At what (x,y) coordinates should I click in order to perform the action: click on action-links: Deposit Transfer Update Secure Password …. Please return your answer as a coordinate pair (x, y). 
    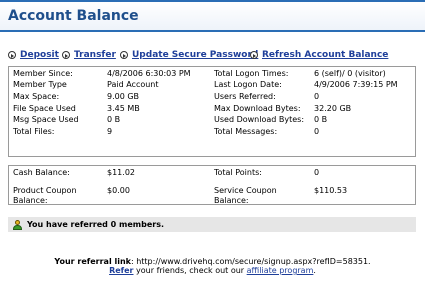
    Looking at the image, I should click on (212, 55).